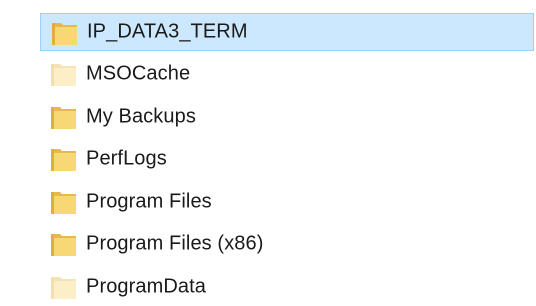  I want to click on item-label: My Backups, so click(141, 116).